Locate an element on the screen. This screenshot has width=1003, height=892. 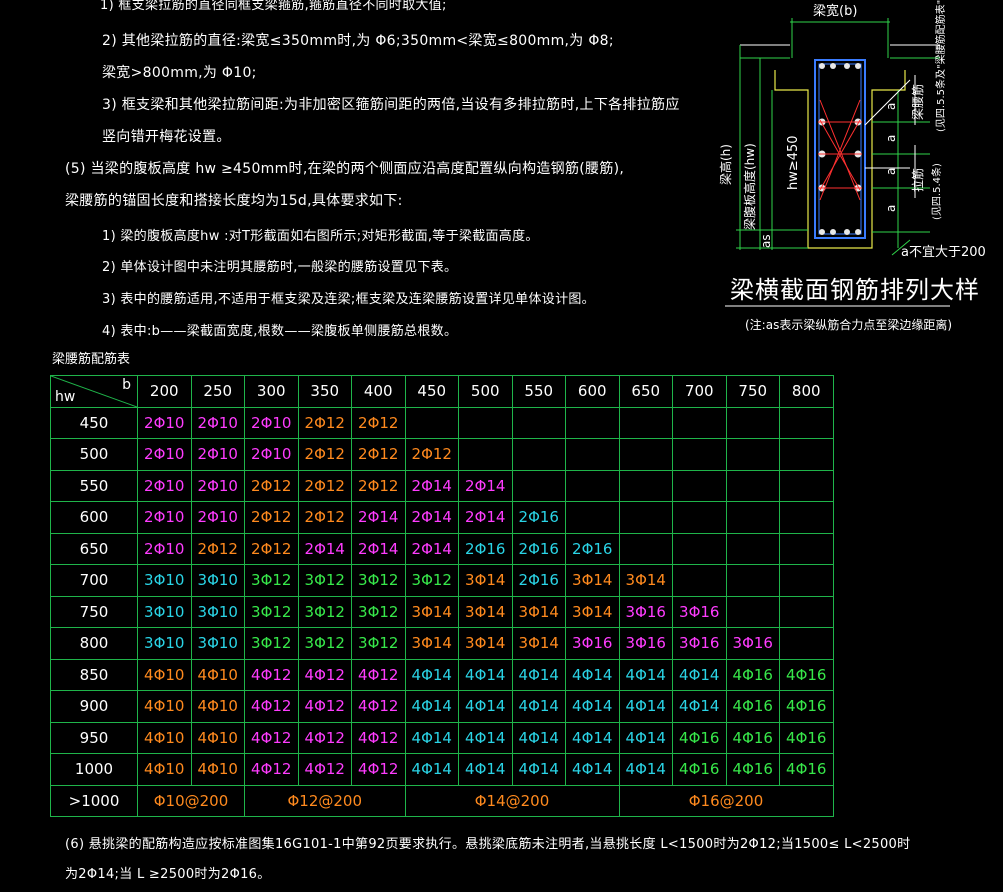
table-row: 600 2Φ10 2Φ10 2Φ12 2Φ12 2Φ14 2Φ14 2Φ14 2Φ16 is located at coordinates (442, 517).